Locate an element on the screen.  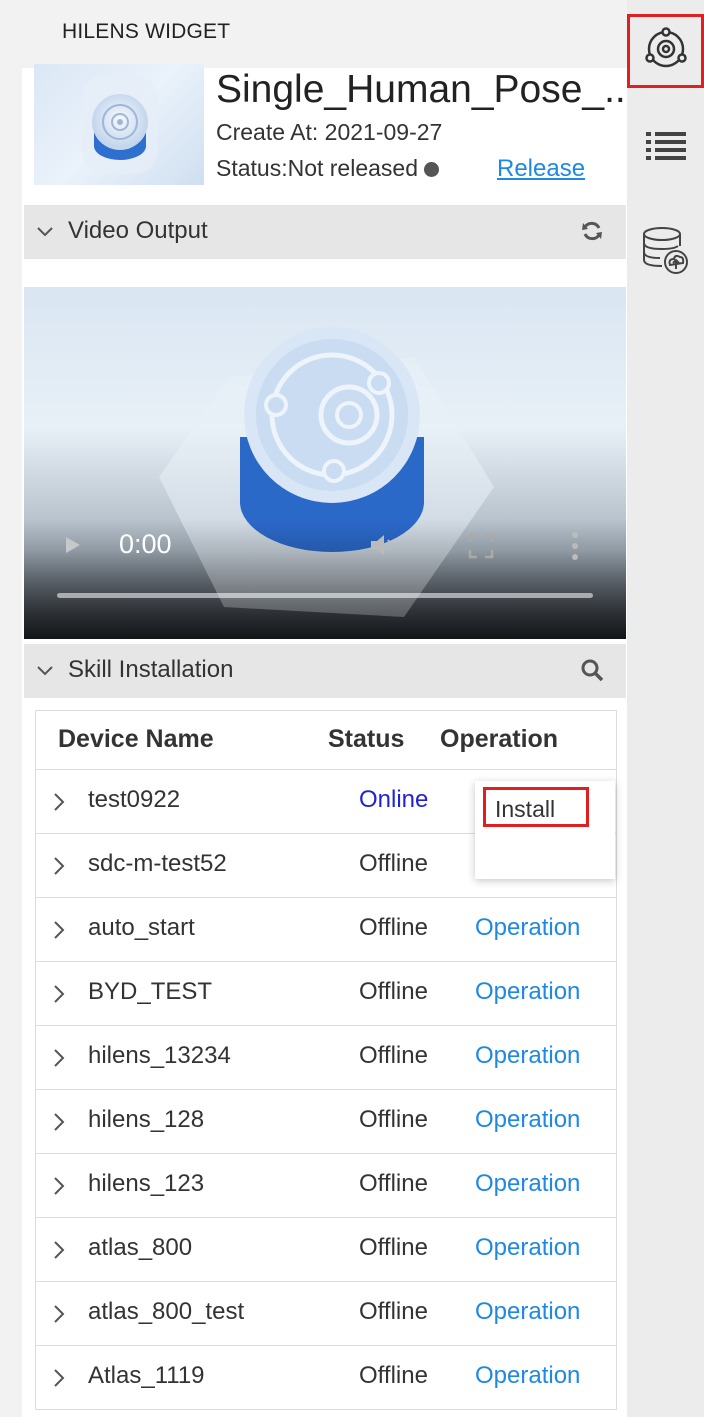
table-row: hilens_123 Offline Operation is located at coordinates (326, 1185).